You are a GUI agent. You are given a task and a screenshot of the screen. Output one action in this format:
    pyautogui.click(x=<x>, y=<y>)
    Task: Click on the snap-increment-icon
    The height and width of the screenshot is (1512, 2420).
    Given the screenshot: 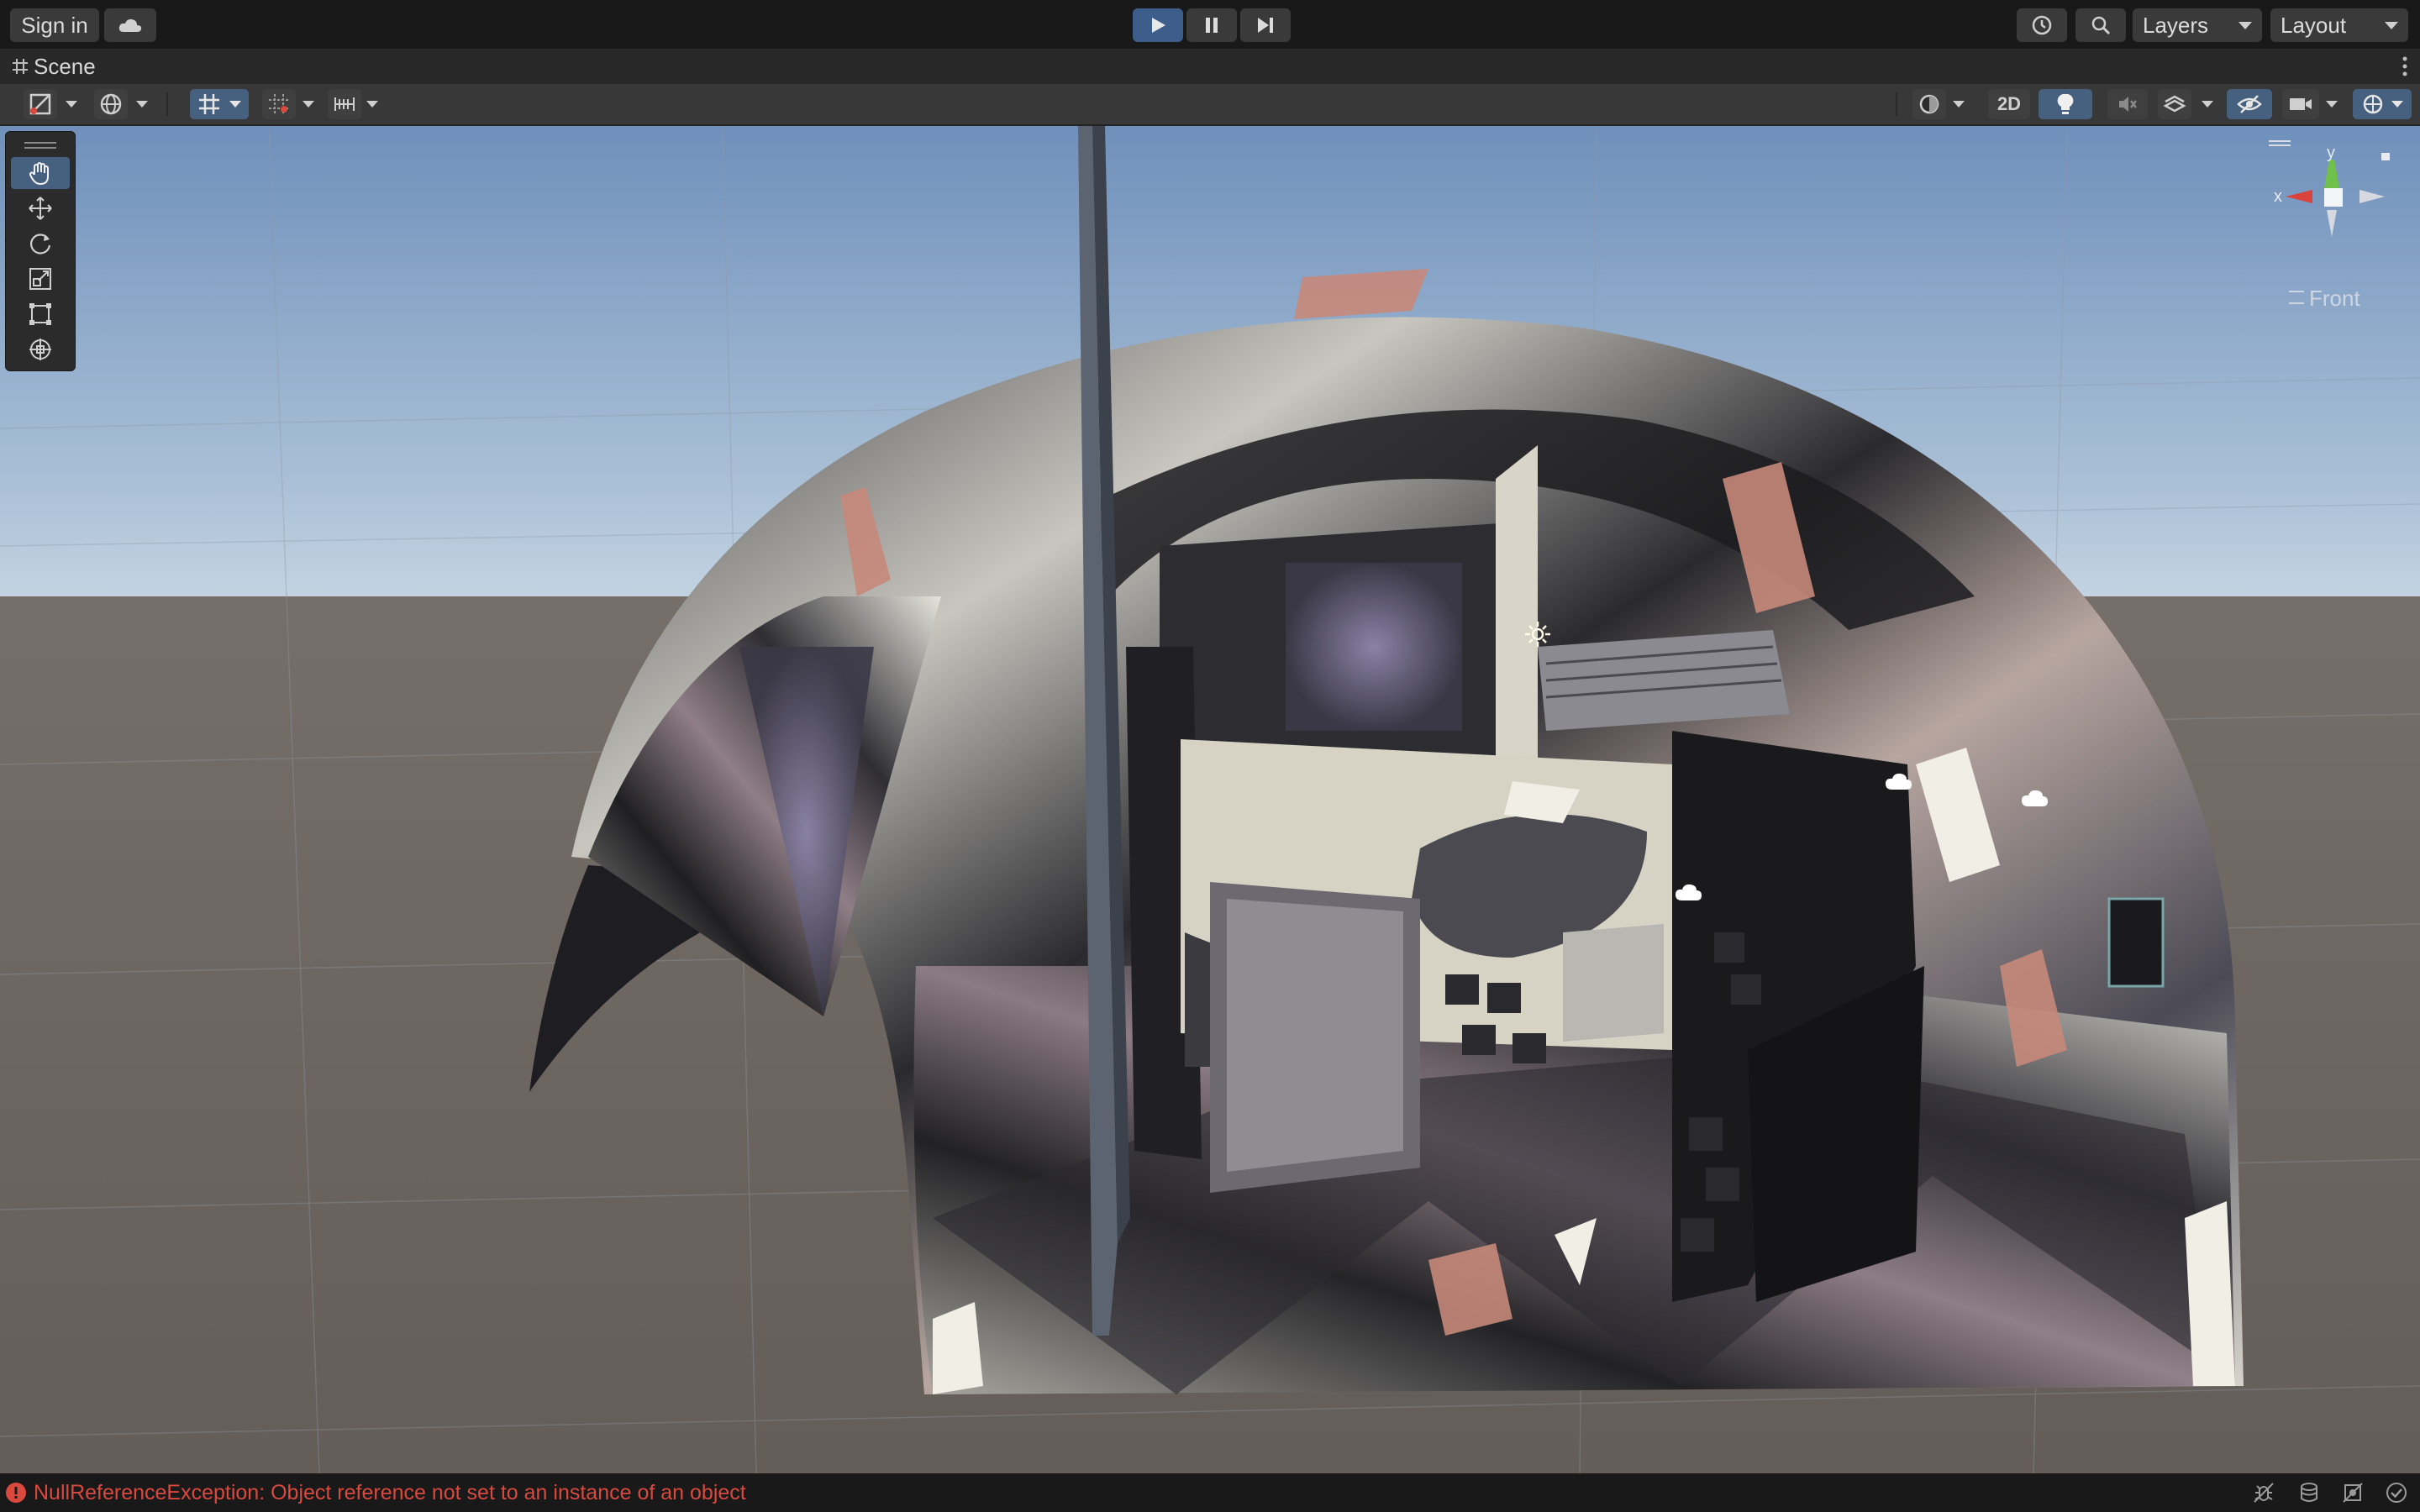 What is the action you would take?
    pyautogui.click(x=279, y=104)
    